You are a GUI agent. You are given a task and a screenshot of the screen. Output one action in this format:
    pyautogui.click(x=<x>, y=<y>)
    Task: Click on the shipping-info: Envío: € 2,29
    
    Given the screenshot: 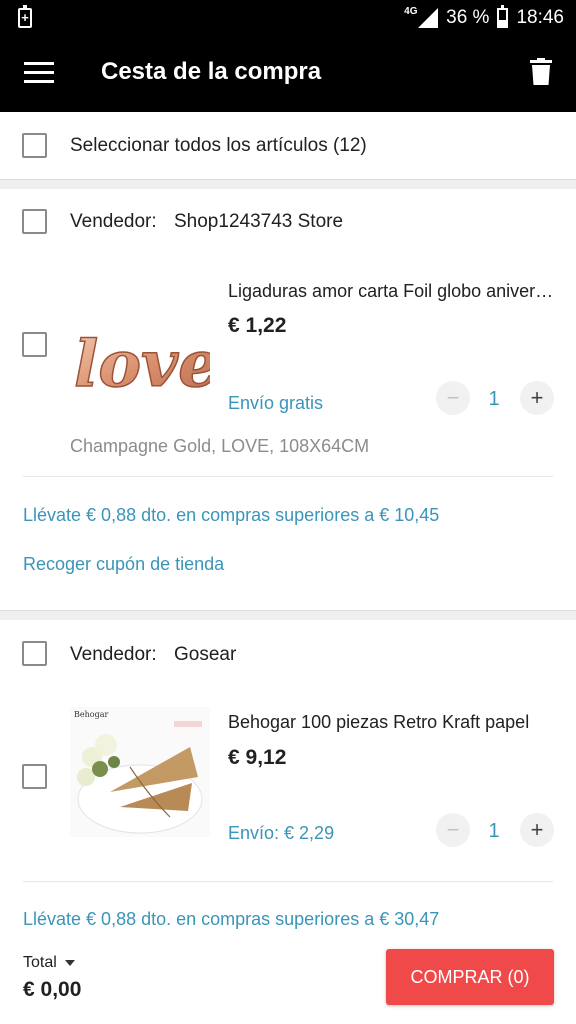 What is the action you would take?
    pyautogui.click(x=281, y=833)
    